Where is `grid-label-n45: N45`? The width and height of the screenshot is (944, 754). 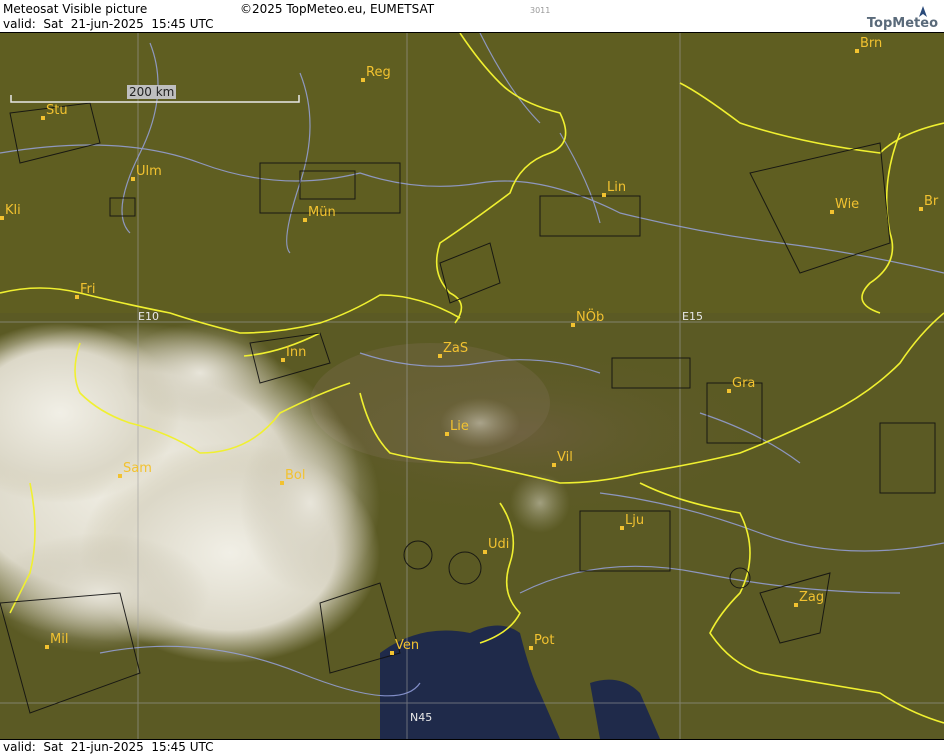 grid-label-n45: N45 is located at coordinates (421, 717).